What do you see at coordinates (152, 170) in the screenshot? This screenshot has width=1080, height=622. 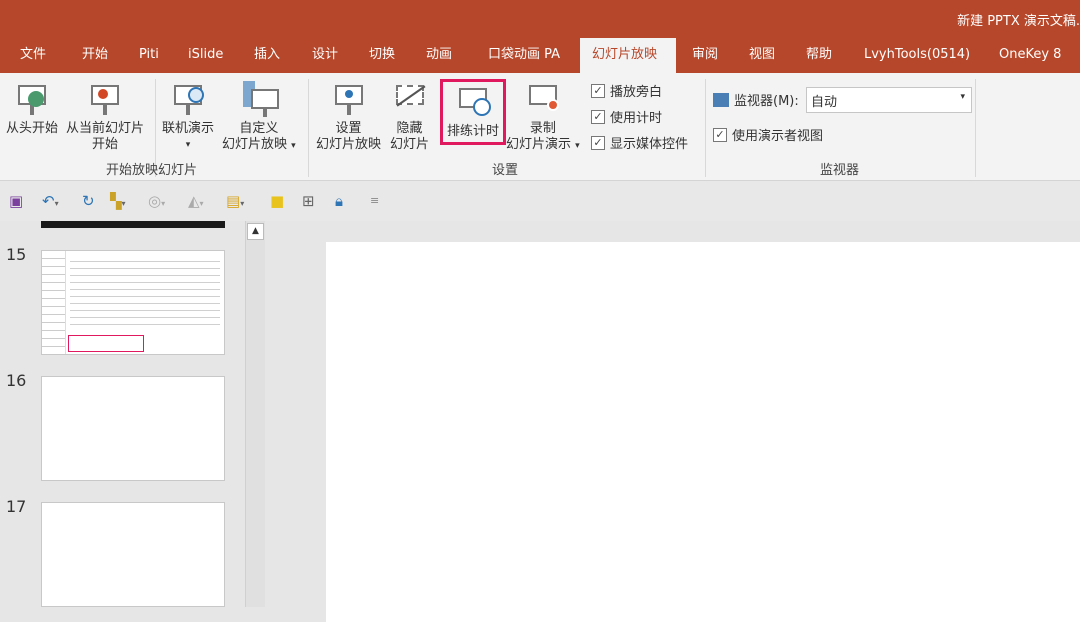 I see `group-label-start: 开始放映幻灯片` at bounding box center [152, 170].